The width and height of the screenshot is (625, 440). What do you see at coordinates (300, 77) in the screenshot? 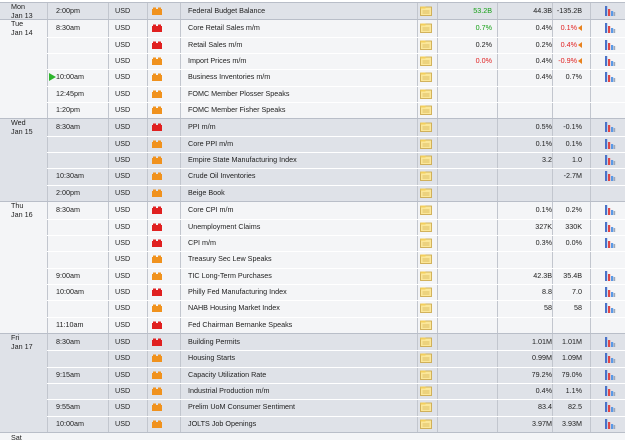
I see `event-title: Business Inventories m/m` at bounding box center [300, 77].